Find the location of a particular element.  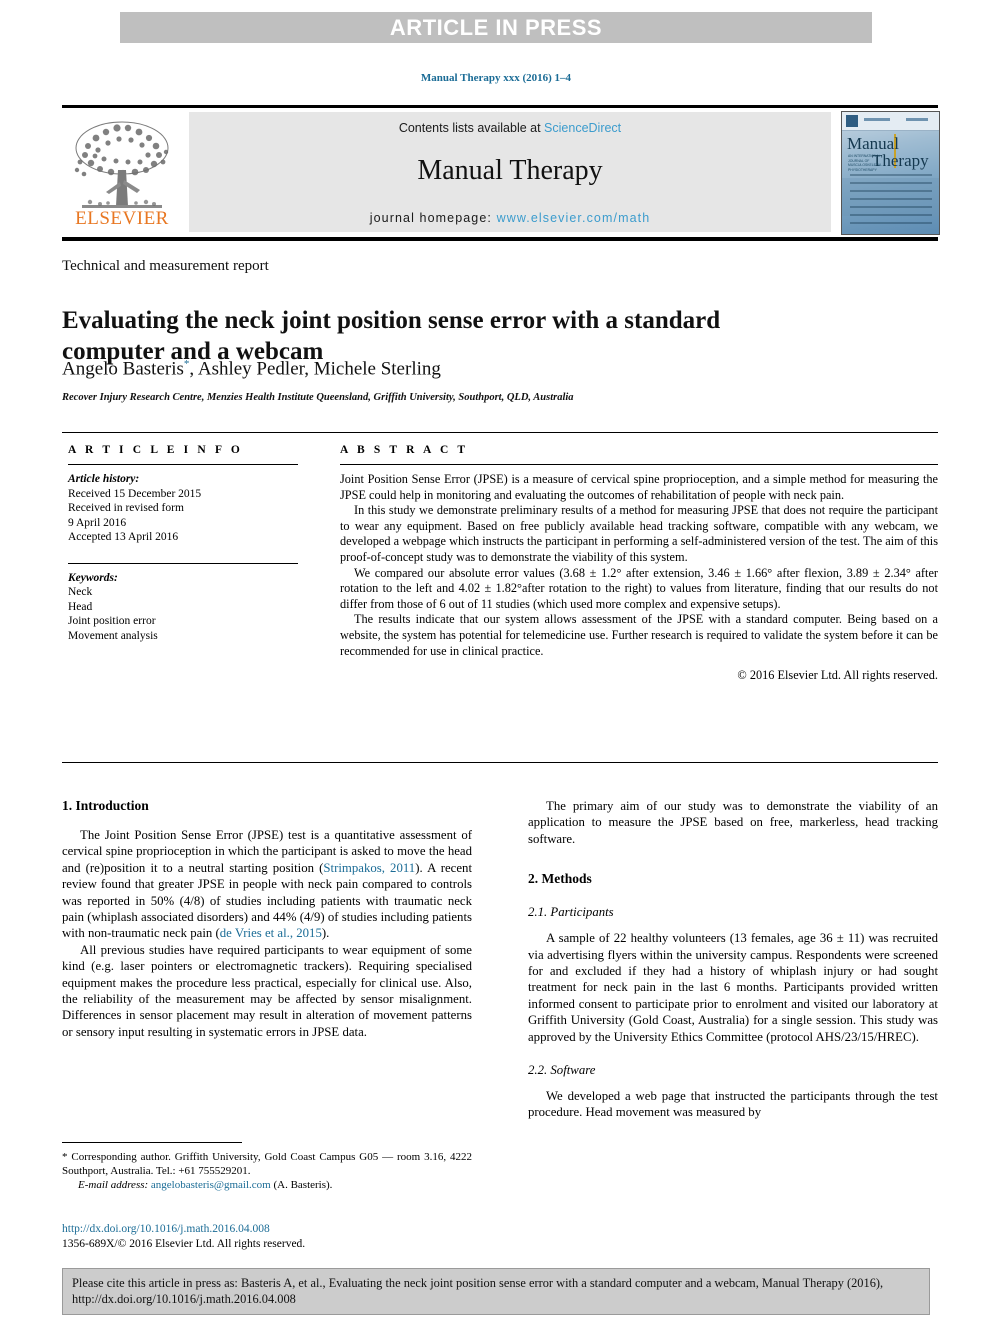

article-in-press-banner: ARTICLE IN PRESS is located at coordinates (496, 27).